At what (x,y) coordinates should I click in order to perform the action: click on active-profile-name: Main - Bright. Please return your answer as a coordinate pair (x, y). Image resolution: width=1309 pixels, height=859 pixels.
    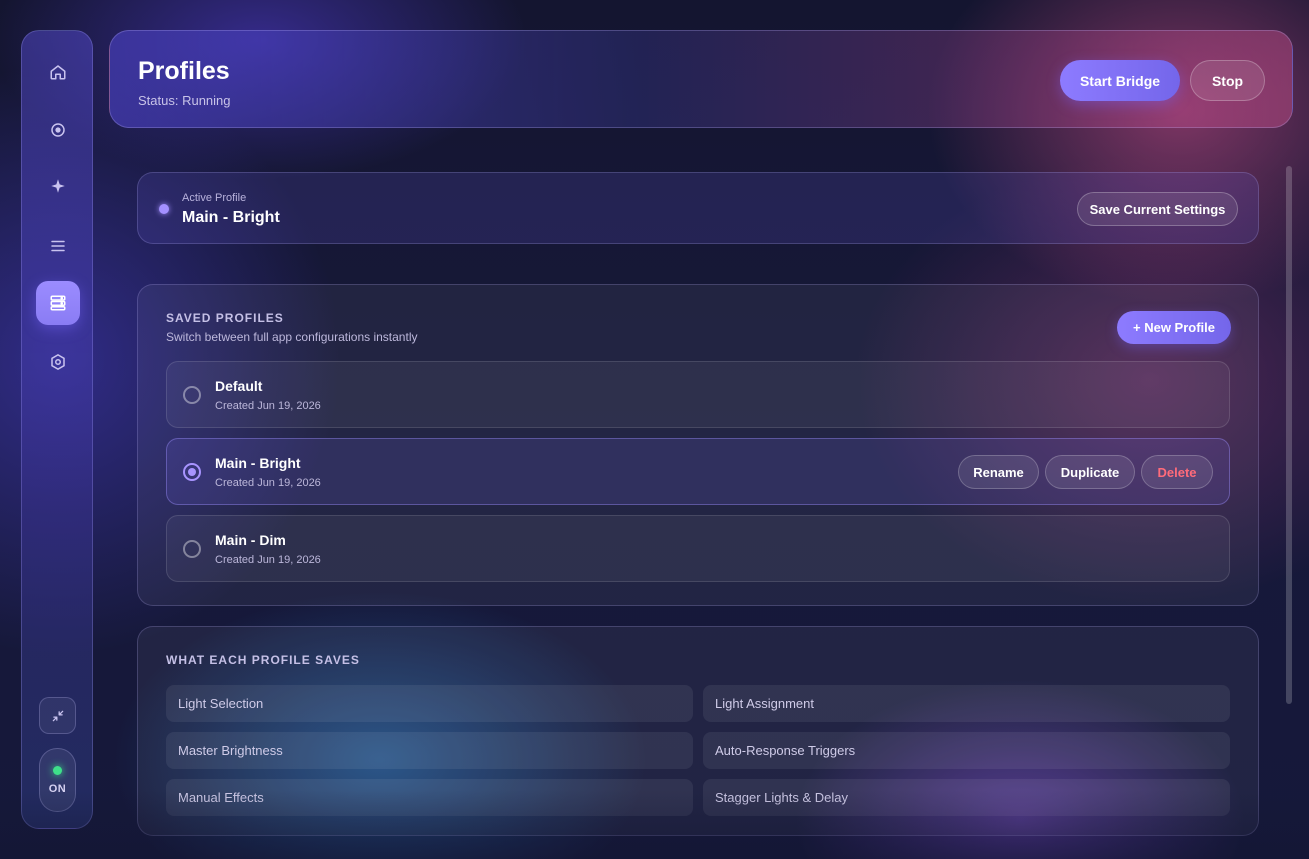
    Looking at the image, I should click on (231, 217).